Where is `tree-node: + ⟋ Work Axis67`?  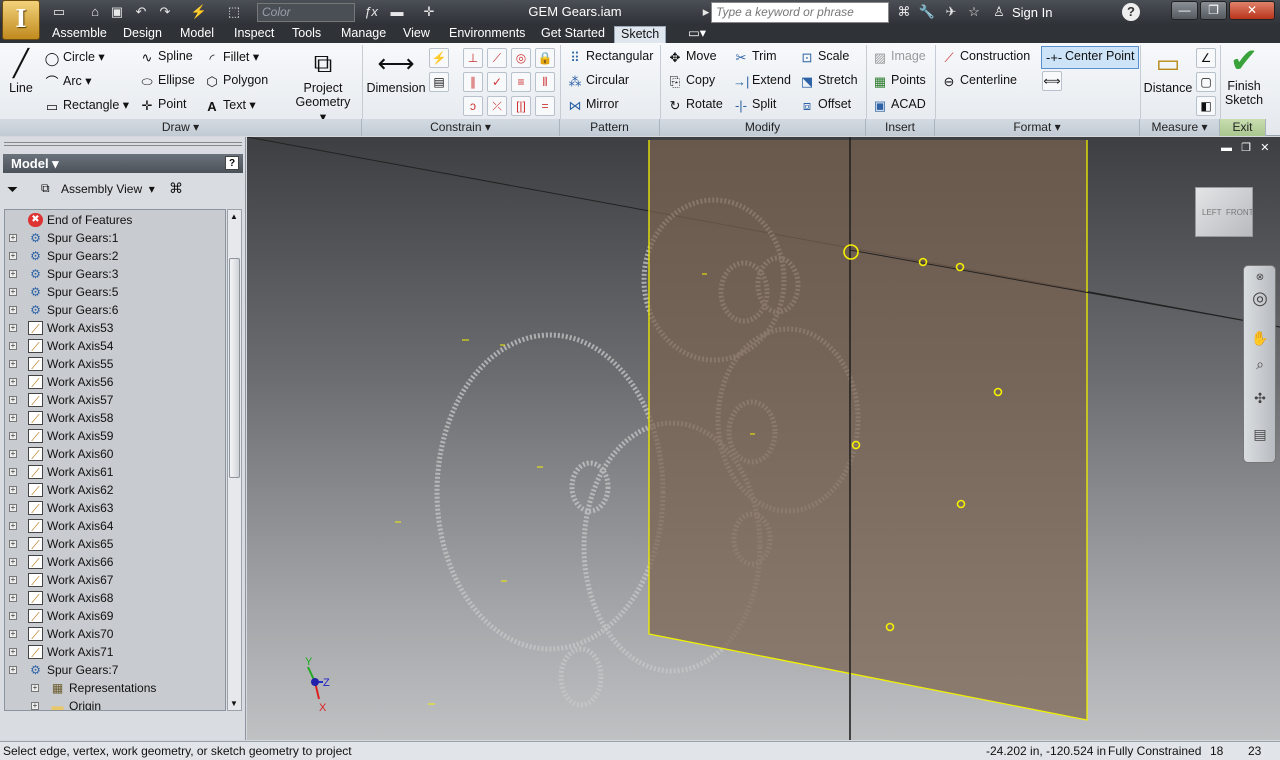 tree-node: + ⟋ Work Axis67 is located at coordinates (115, 580).